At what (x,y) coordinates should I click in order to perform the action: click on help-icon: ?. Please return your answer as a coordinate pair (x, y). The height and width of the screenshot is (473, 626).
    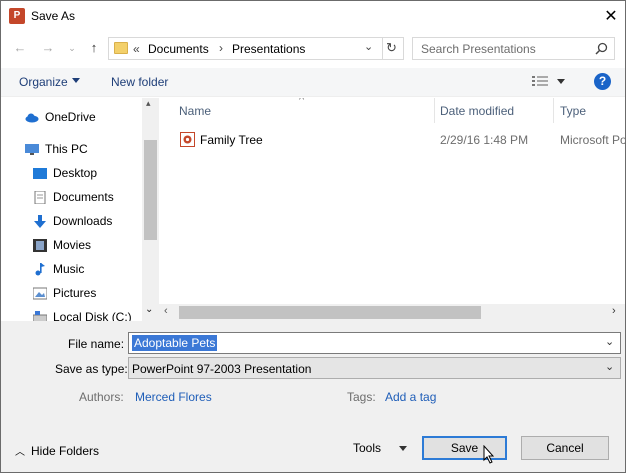
    Looking at the image, I should click on (602, 81).